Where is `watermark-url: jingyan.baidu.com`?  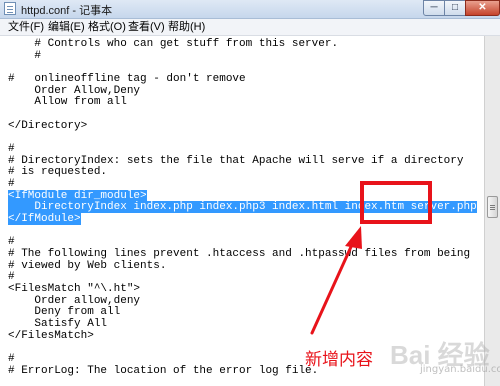 watermark-url: jingyan.baidu.com is located at coordinates (460, 369).